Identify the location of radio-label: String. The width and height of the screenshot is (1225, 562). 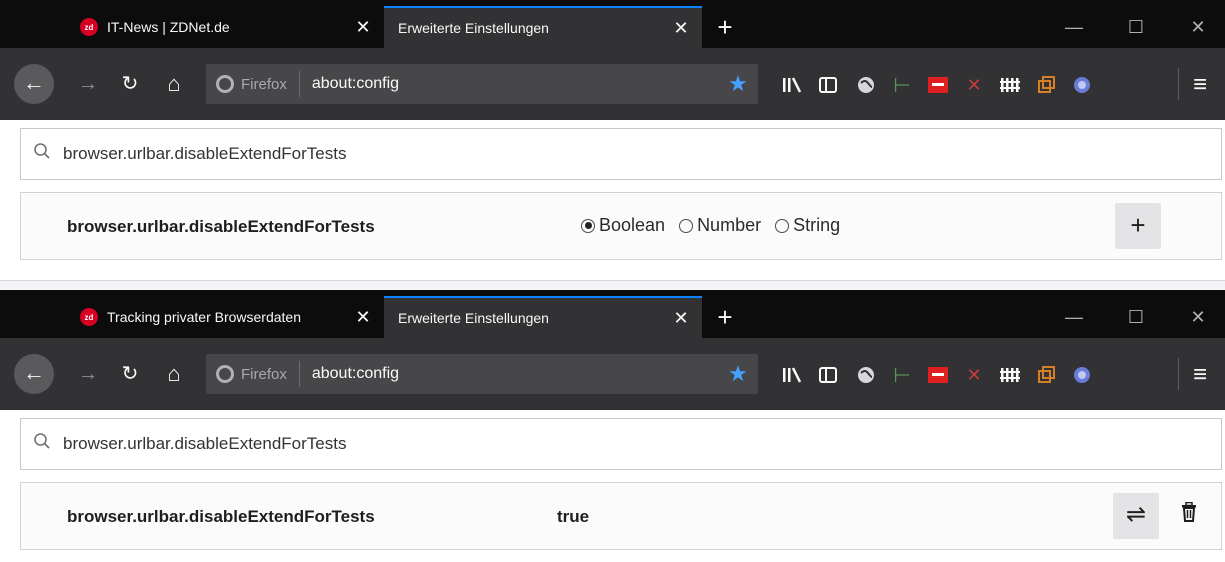
(817, 225).